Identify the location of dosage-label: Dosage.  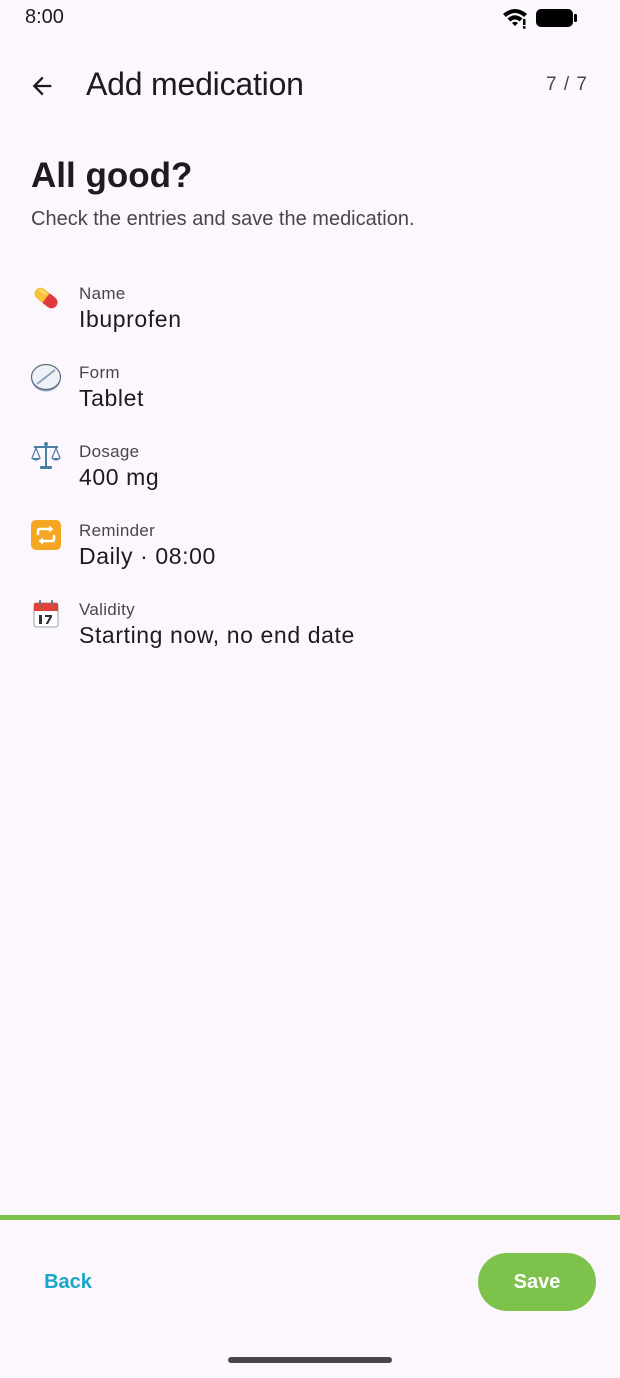
(109, 451).